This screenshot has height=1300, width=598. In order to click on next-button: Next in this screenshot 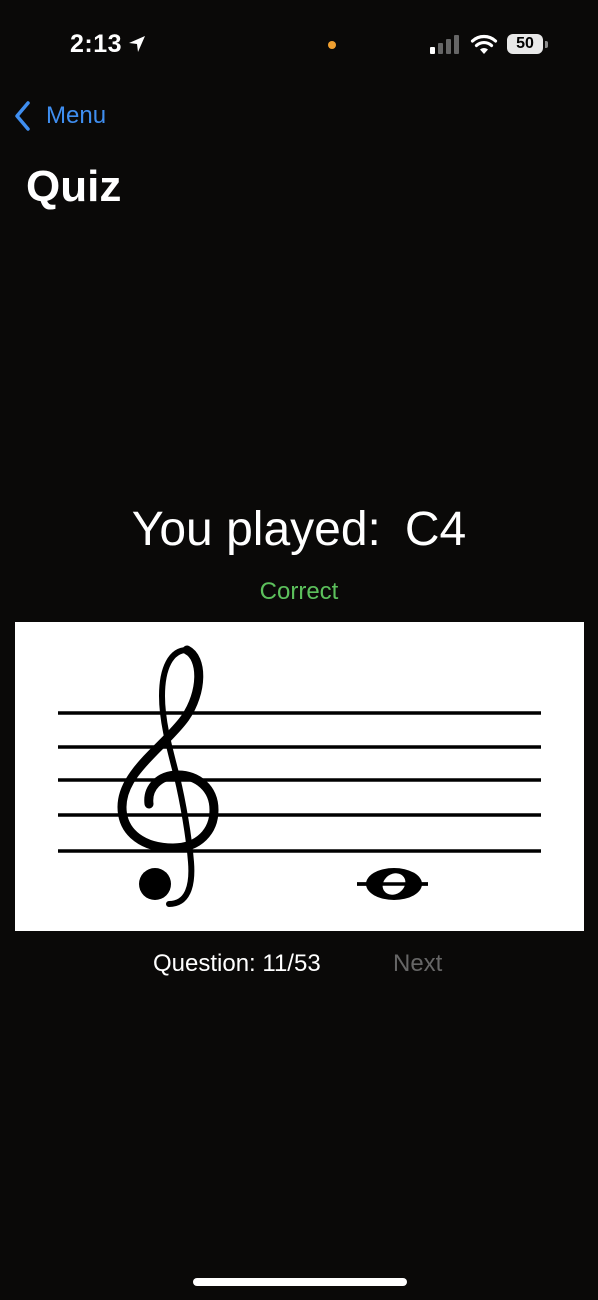, I will do `click(417, 964)`.